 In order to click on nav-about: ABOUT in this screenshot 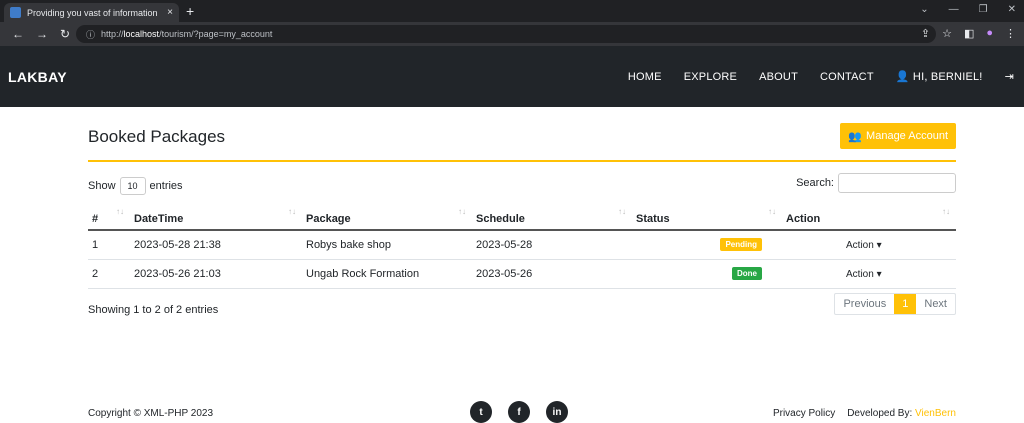, I will do `click(778, 77)`.